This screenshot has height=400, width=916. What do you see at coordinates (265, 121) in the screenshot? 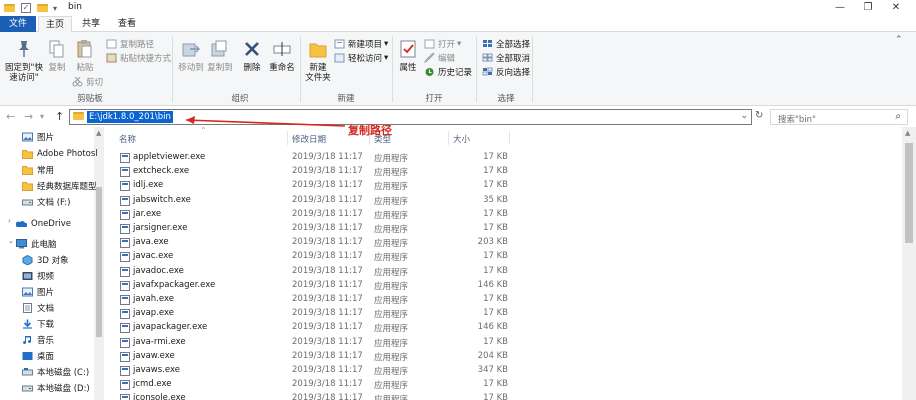
I see `annotation-arrow` at bounding box center [265, 121].